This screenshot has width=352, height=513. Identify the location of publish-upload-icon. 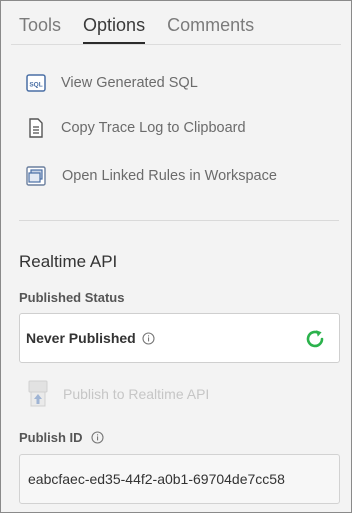
(38, 394).